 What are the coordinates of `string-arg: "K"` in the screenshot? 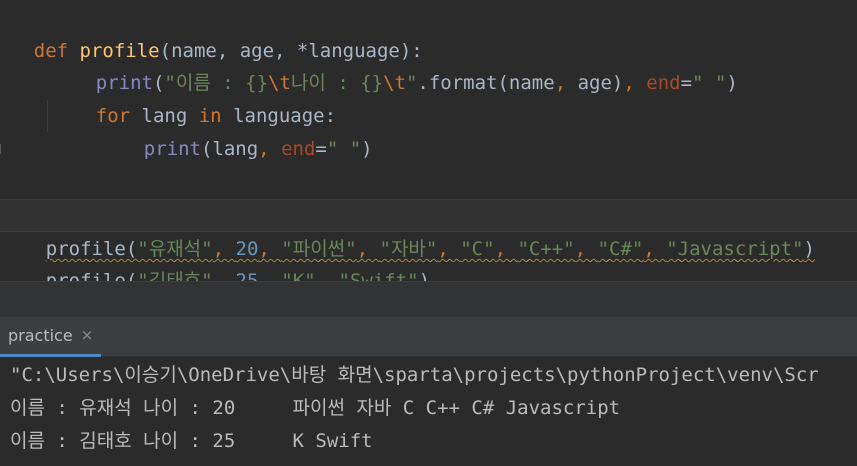 It's located at (298, 275).